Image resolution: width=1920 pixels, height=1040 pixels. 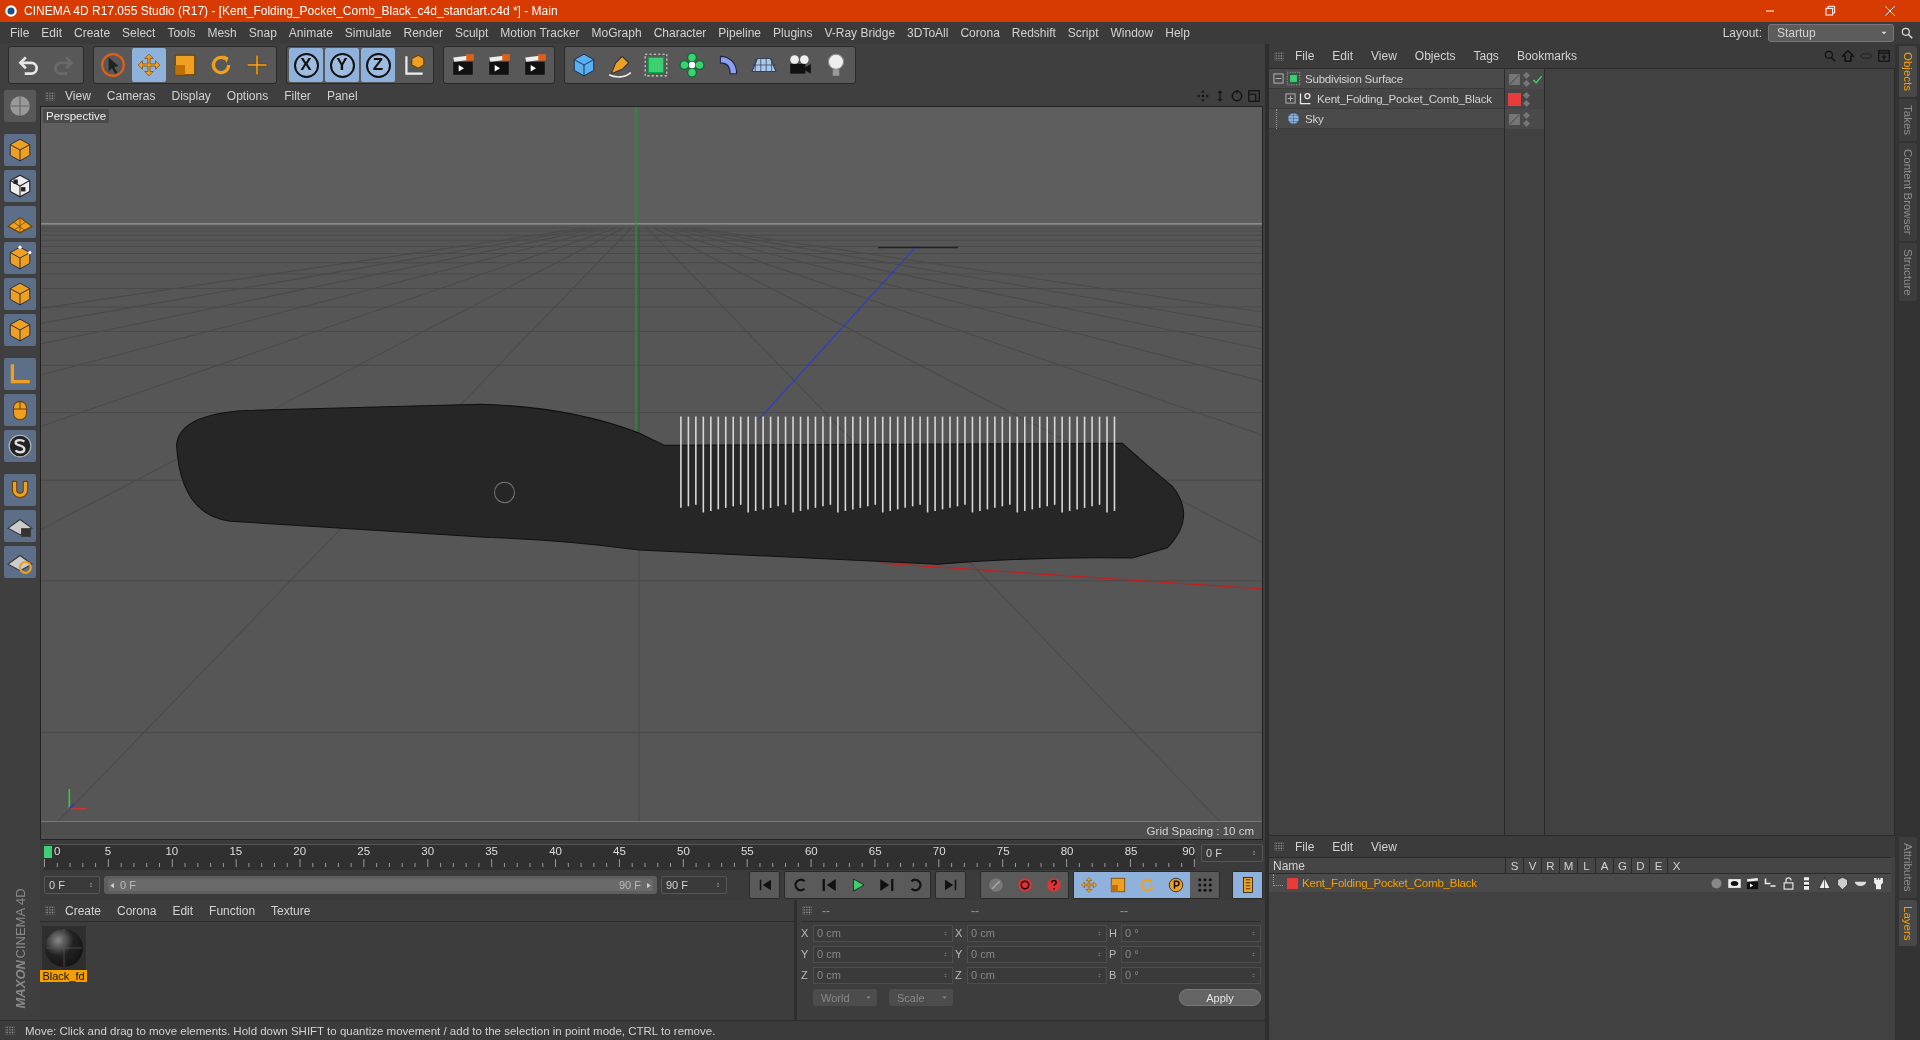 What do you see at coordinates (1386, 79) in the screenshot?
I see `object-row: Subdivision Surface` at bounding box center [1386, 79].